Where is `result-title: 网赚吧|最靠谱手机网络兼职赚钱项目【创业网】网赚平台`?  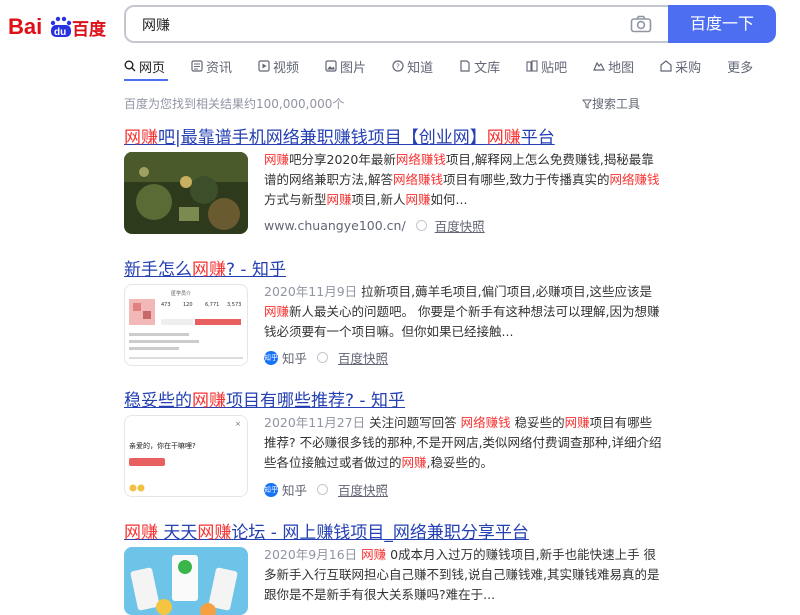 result-title: 网赚吧|最靠谱手机网络兼职赚钱项目【创业网】网赚平台 is located at coordinates (339, 135).